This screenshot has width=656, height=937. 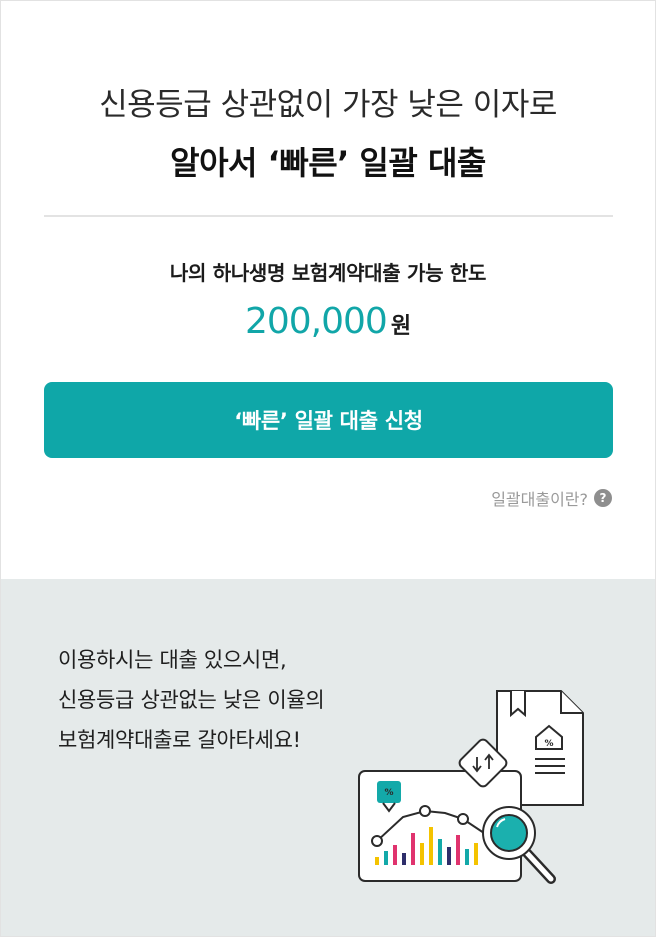 I want to click on loan-limit-value: 200,000, so click(x=316, y=321).